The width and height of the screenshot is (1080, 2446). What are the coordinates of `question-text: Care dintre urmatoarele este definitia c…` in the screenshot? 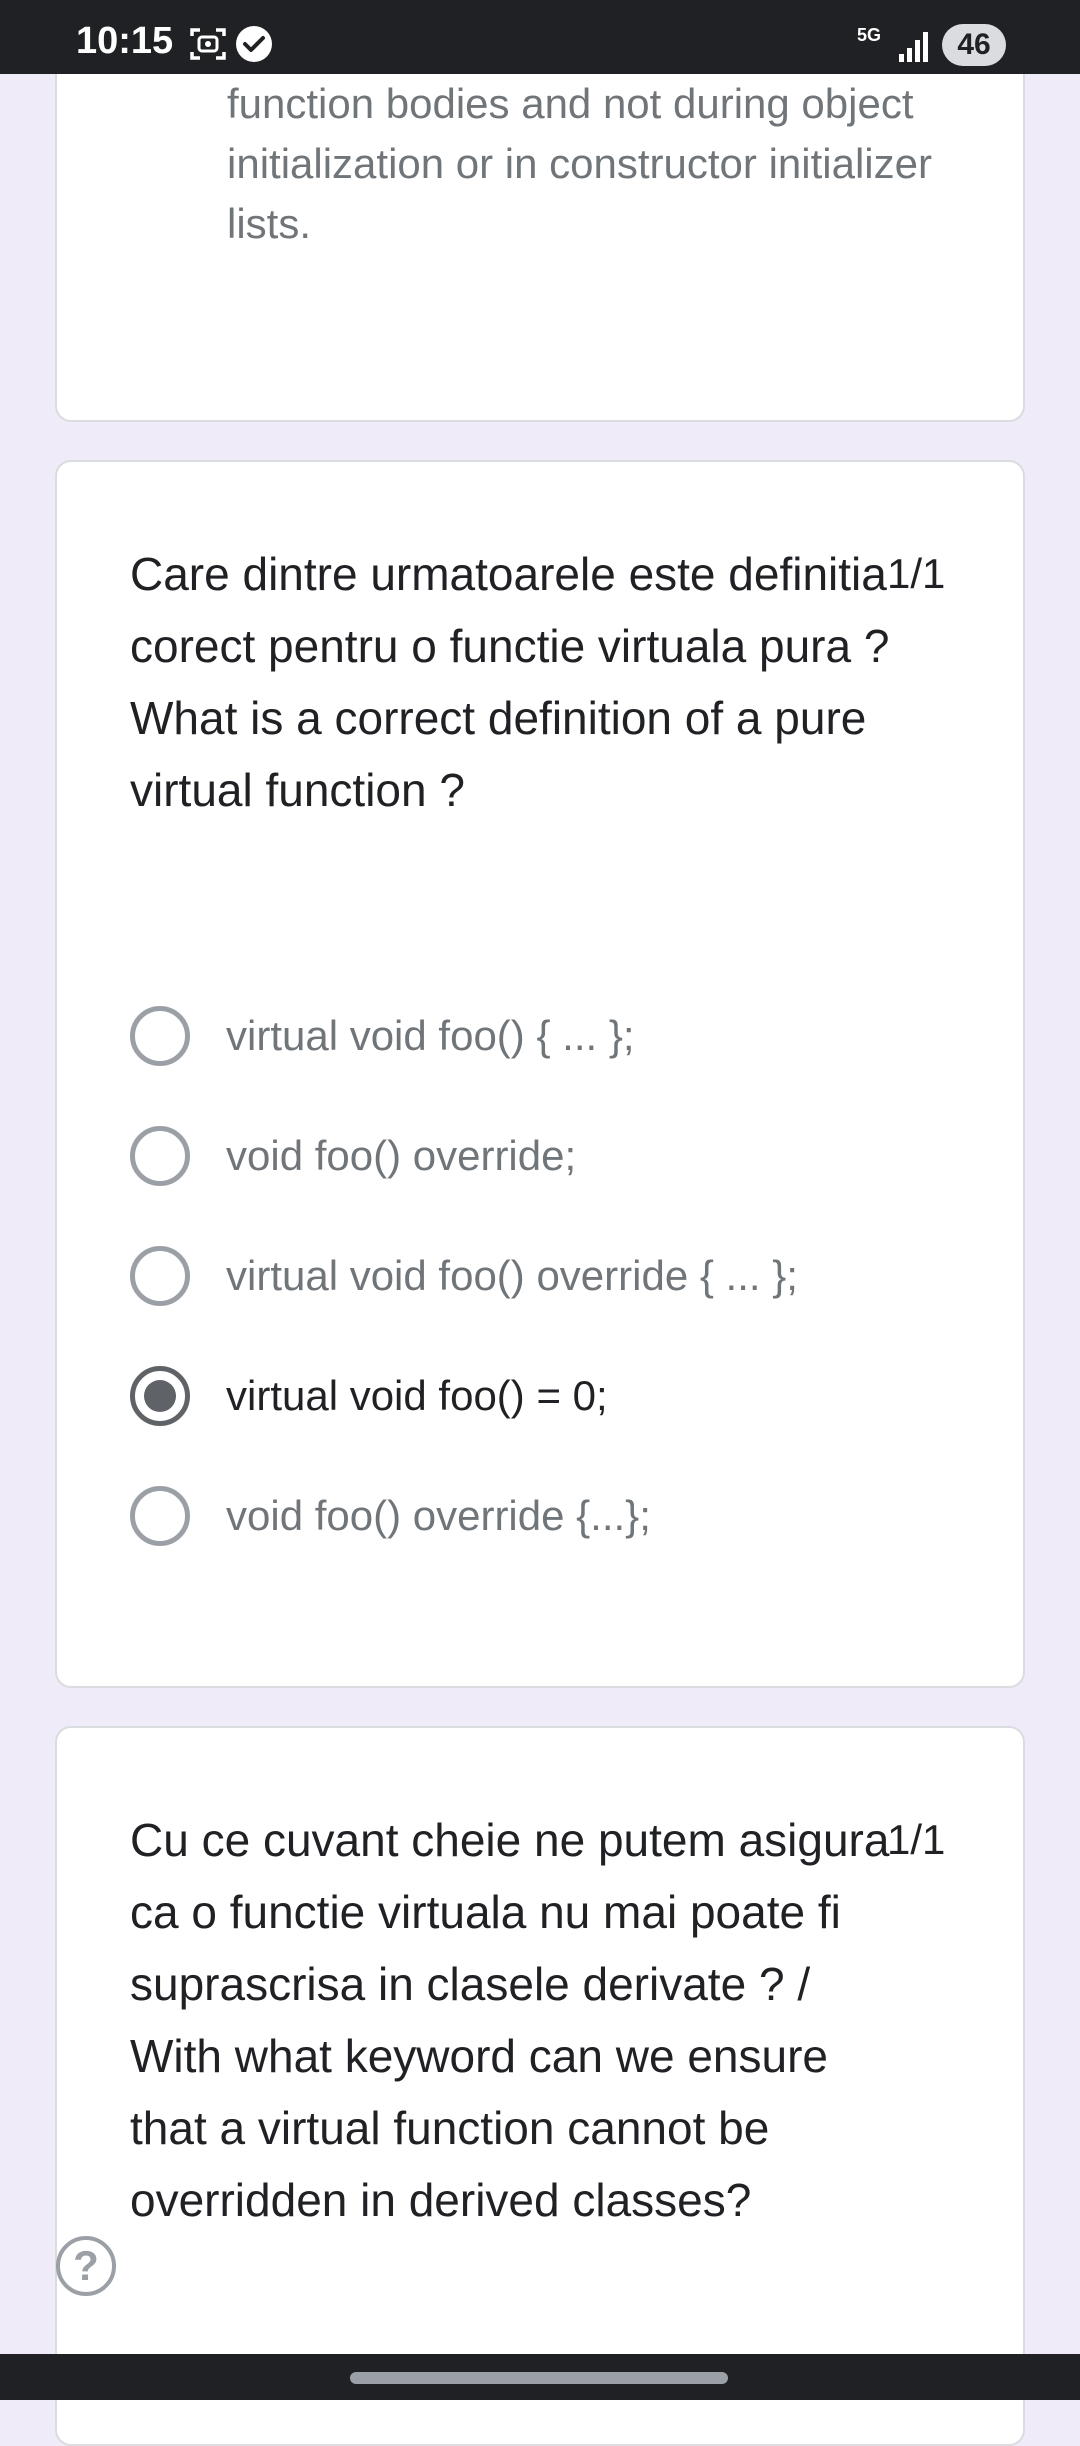 It's located at (510, 682).